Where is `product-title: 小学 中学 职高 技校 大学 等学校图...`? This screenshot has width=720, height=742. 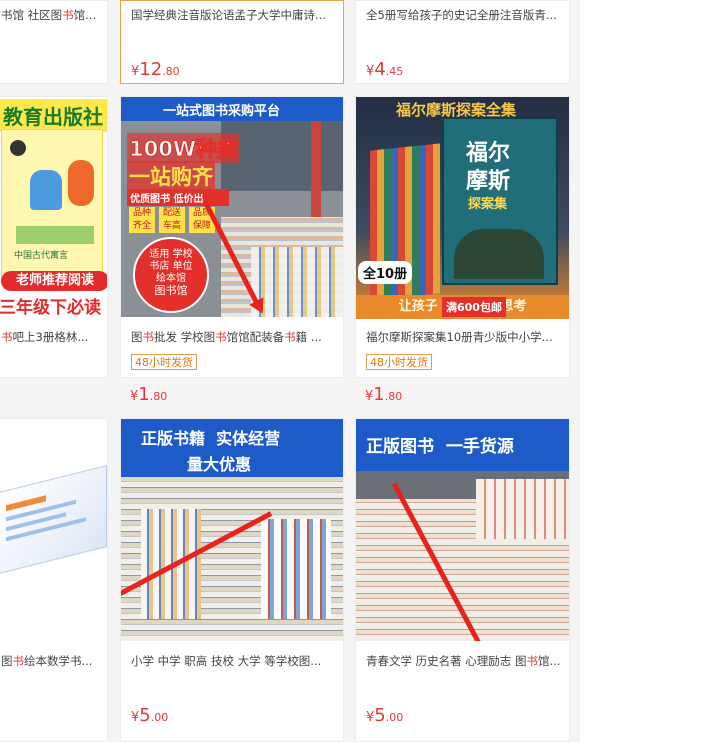
product-title: 小学 中学 职高 技校 大学 等学校图... is located at coordinates (233, 661).